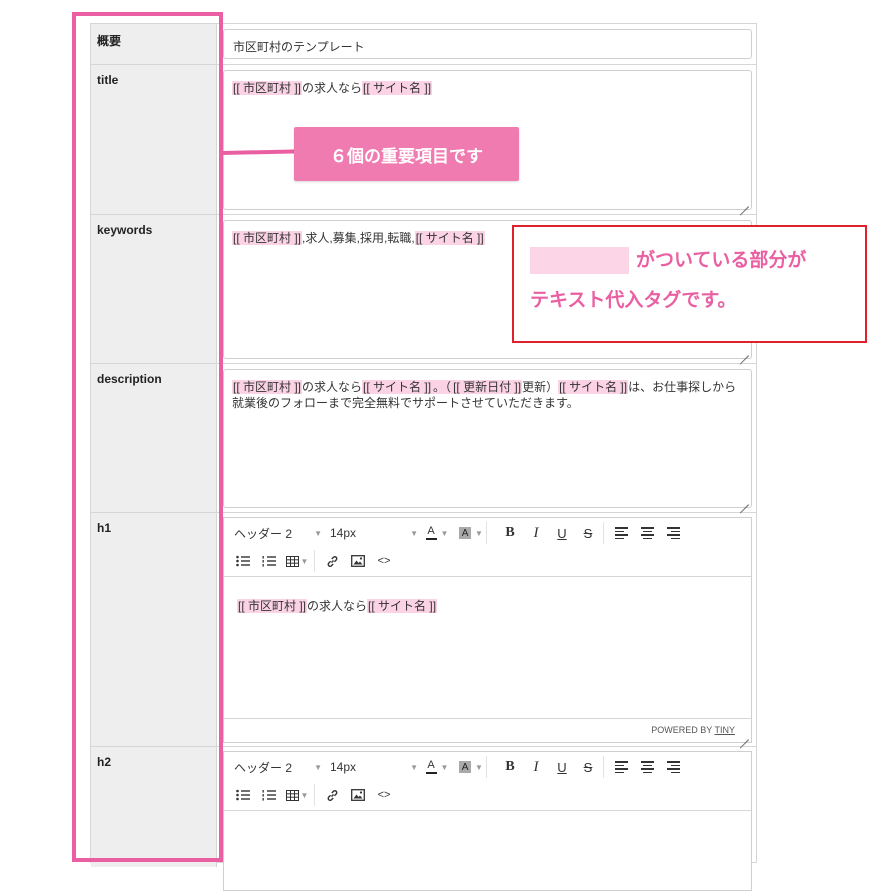 The image size is (894, 891). Describe the element at coordinates (154, 289) in the screenshot. I see `label-keywords: keywords` at that location.